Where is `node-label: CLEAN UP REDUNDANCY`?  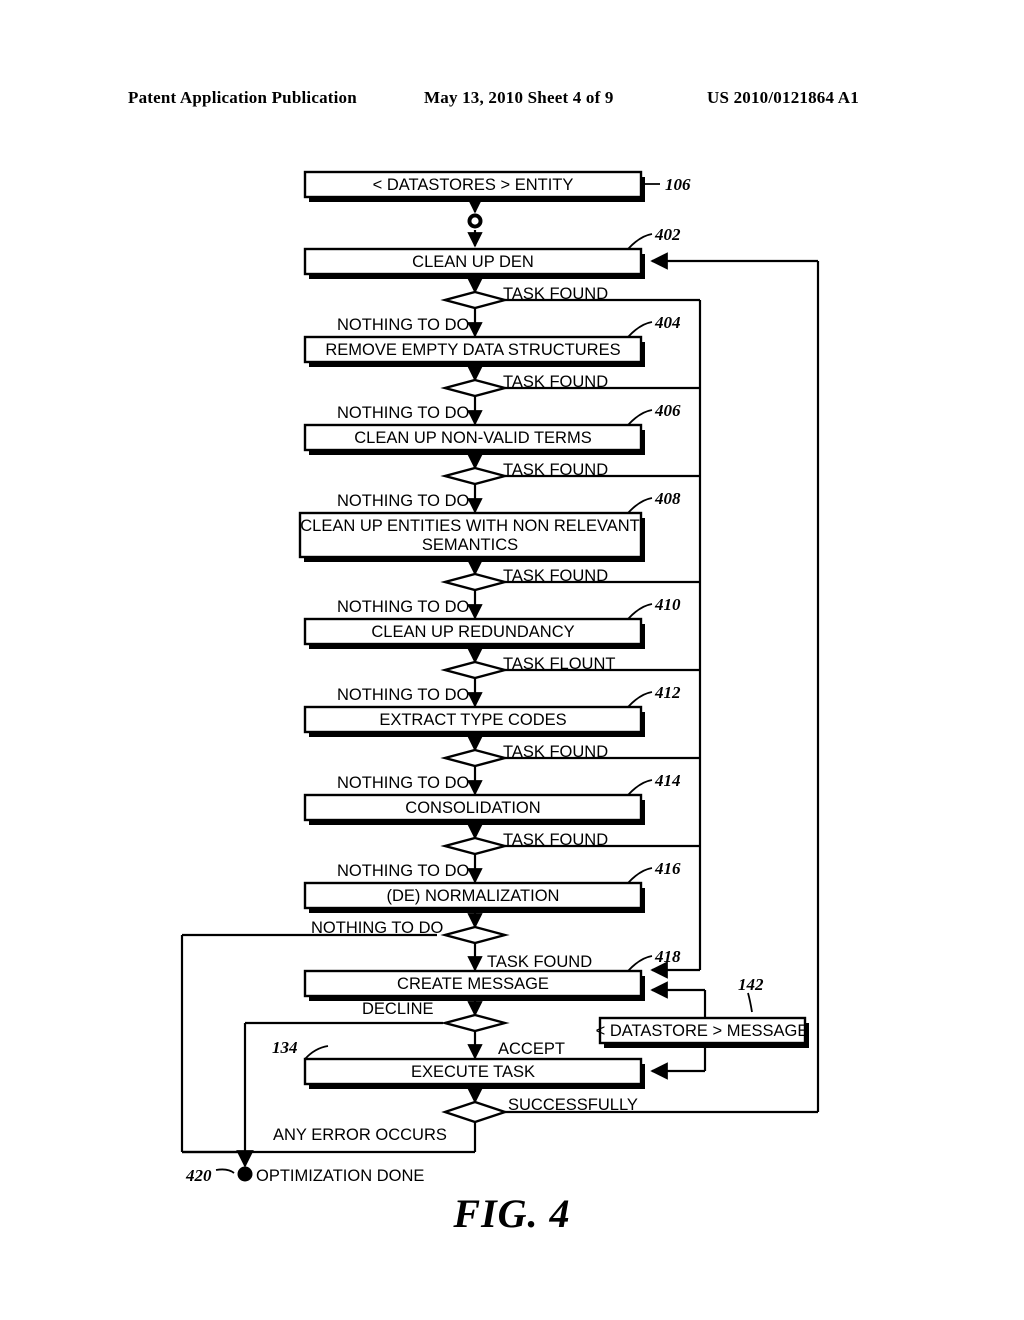
node-label: CLEAN UP REDUNDANCY is located at coordinates (472, 632).